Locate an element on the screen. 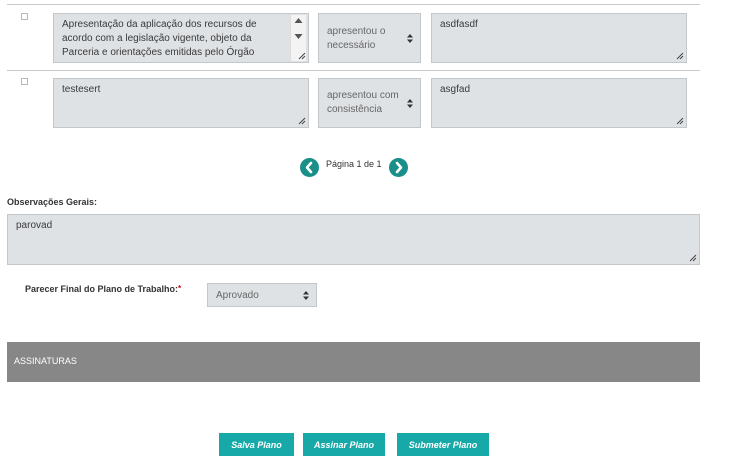  final-opinion-label-text: Parecer Final do Plano de Trabalho: is located at coordinates (102, 289).